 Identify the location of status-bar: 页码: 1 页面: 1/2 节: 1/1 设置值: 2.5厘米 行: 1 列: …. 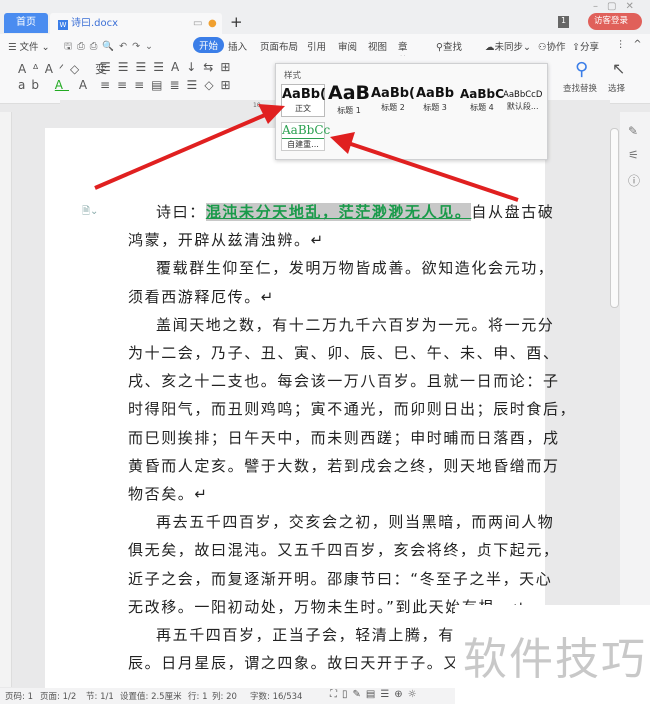
(227, 696).